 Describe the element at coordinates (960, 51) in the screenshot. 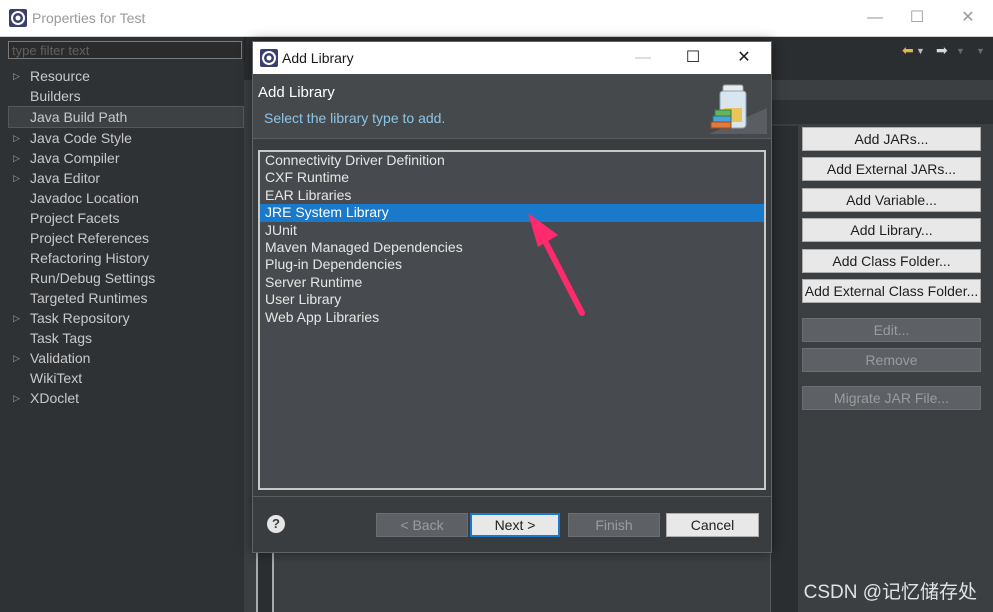

I see `forward-dropdown-icon: ▼` at that location.